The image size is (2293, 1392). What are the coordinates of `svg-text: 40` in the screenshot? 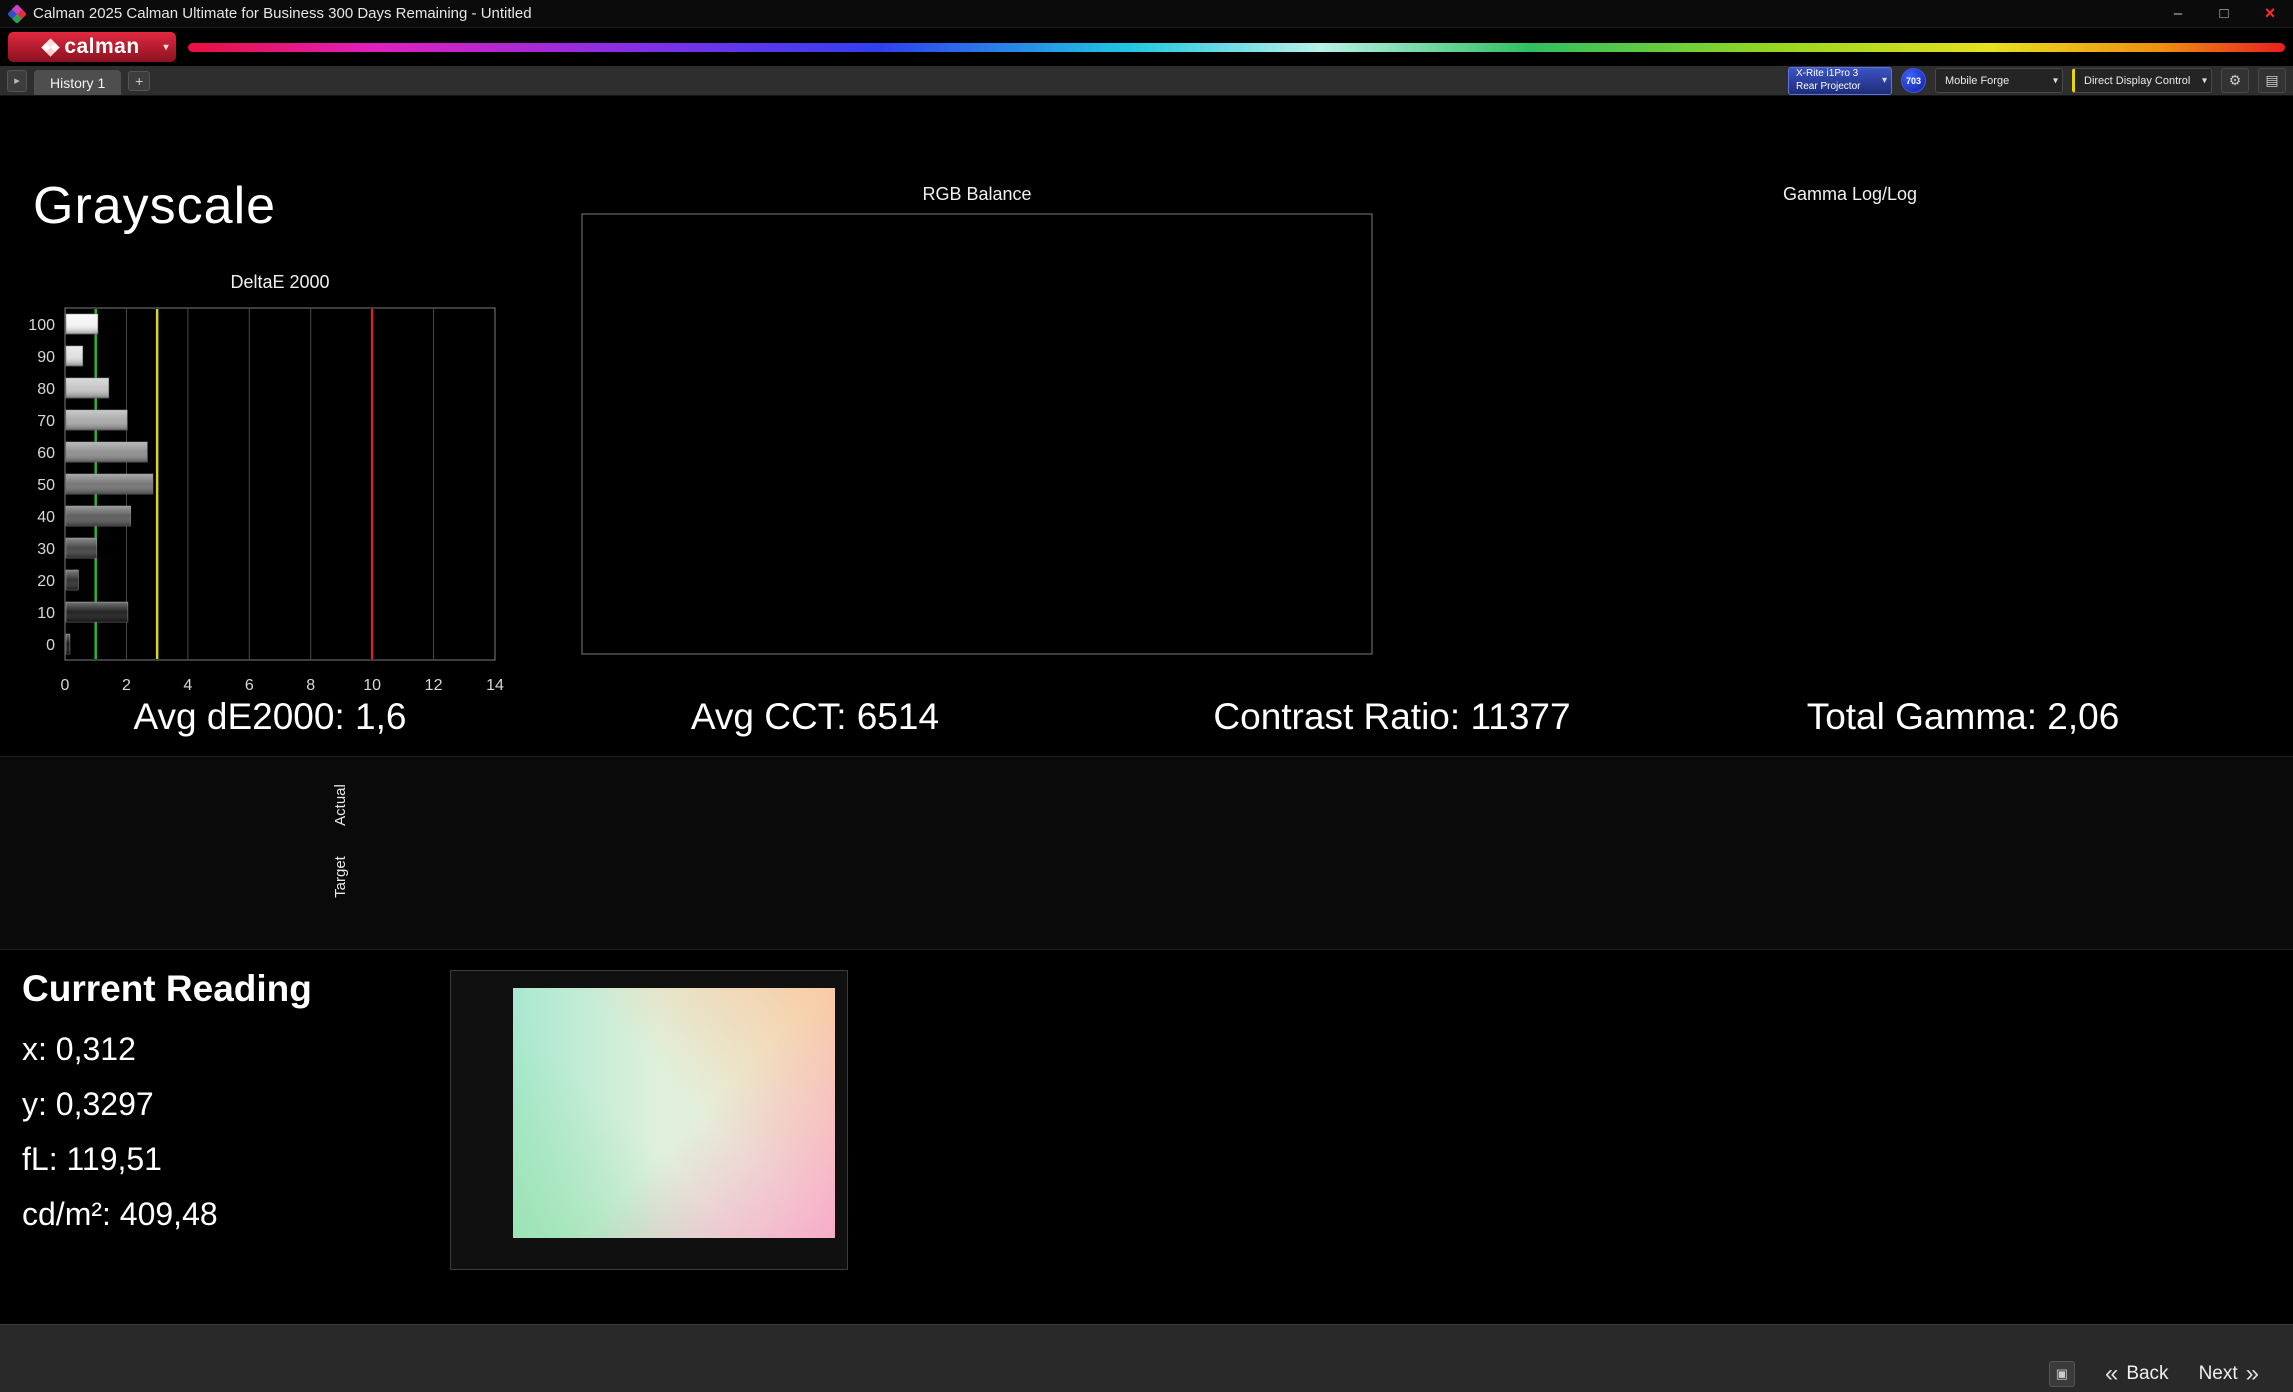 It's located at (46, 517).